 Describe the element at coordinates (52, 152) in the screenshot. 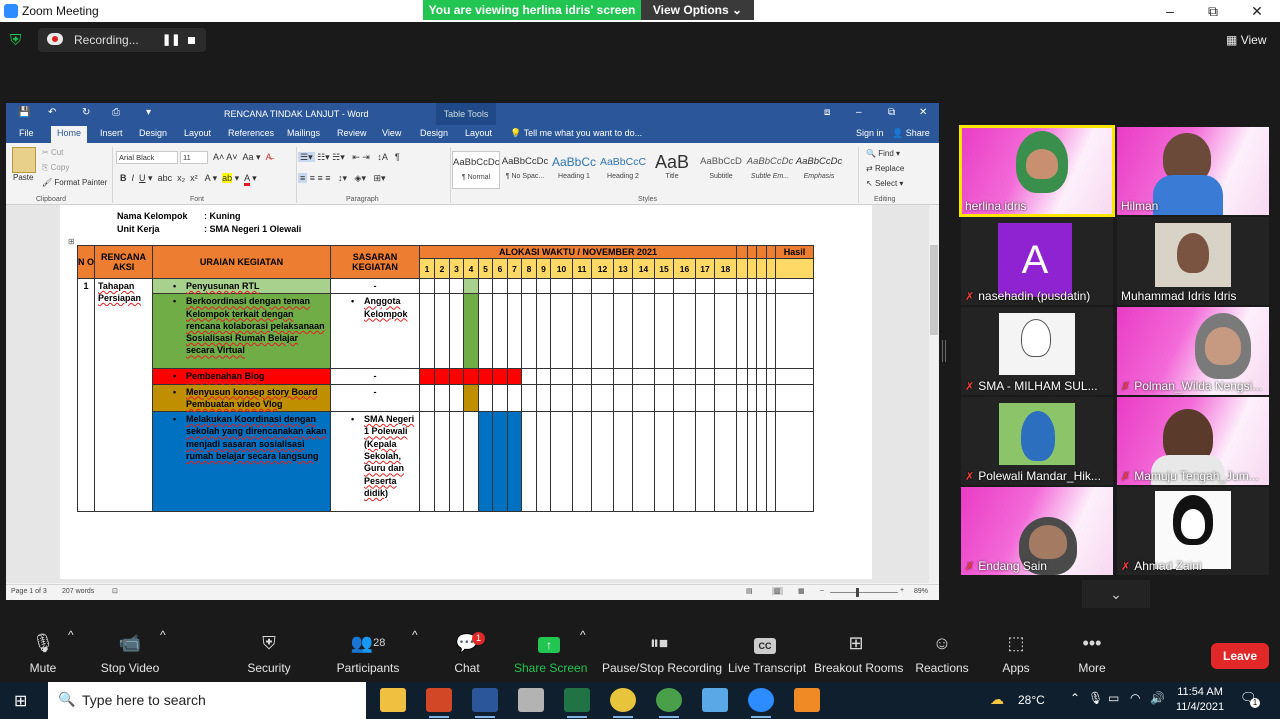

I see `cut-button: ✂ Cut` at that location.